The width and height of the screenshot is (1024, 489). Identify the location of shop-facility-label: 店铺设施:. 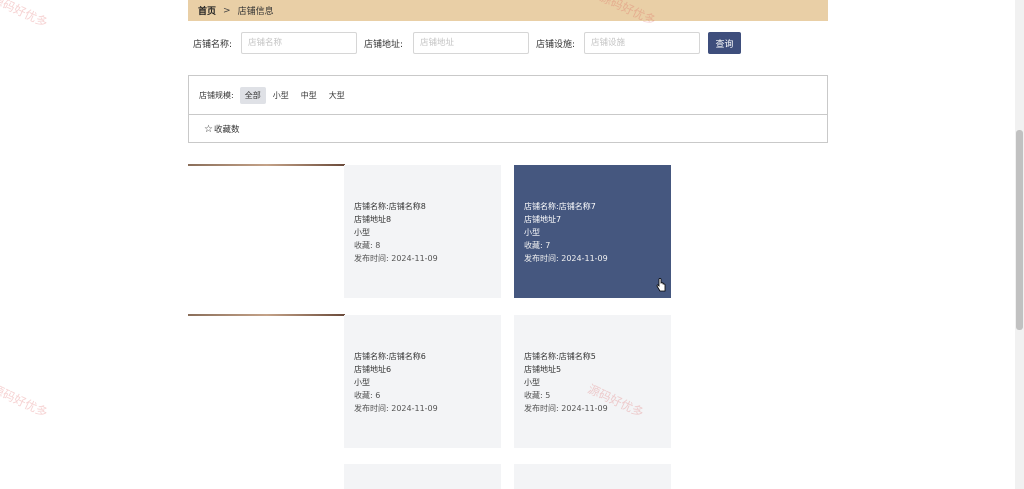
(556, 45).